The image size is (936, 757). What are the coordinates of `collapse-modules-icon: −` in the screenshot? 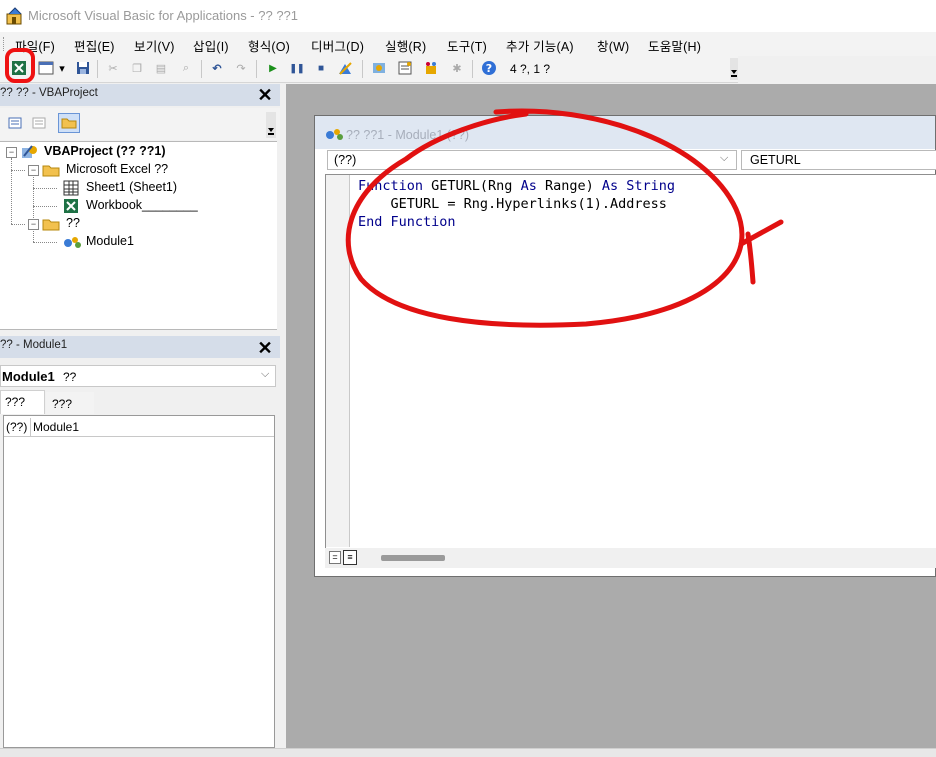 It's located at (33, 224).